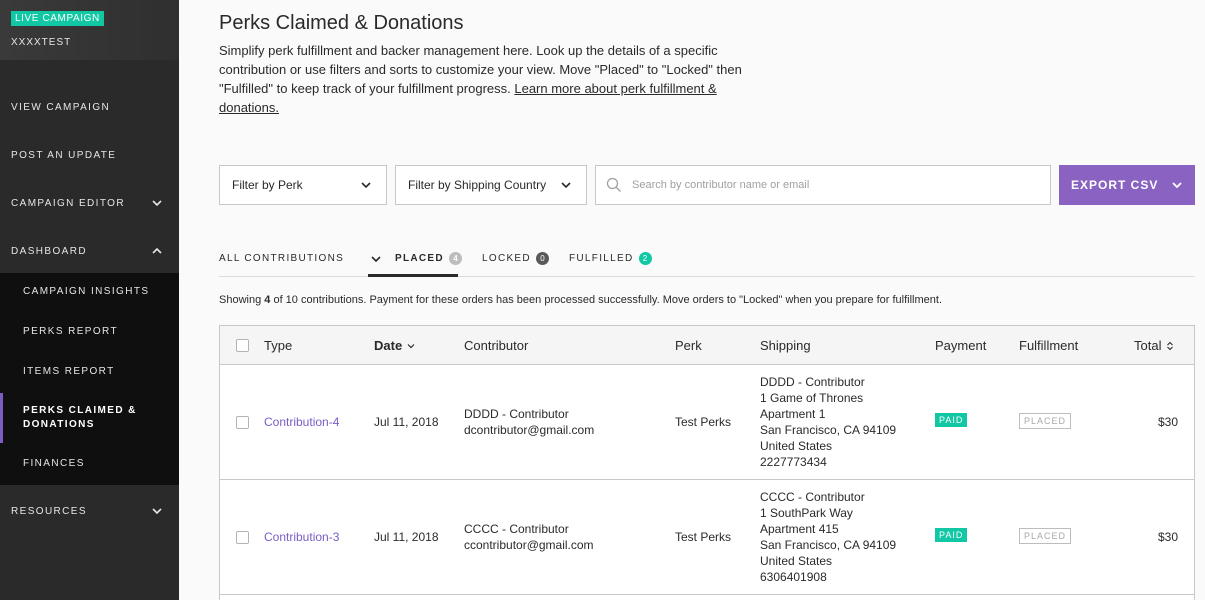 The width and height of the screenshot is (1205, 600). What do you see at coordinates (1154, 345) in the screenshot?
I see `header-total: Total` at bounding box center [1154, 345].